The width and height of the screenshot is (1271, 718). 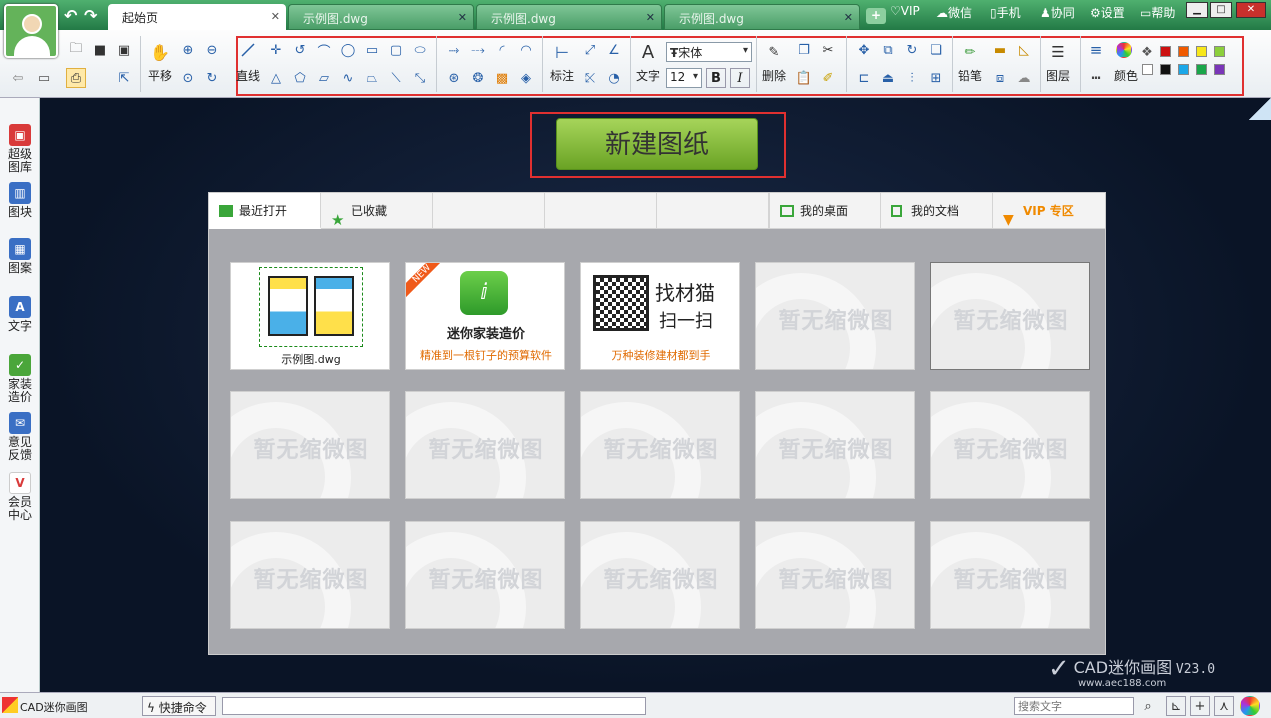 What do you see at coordinates (160, 52) in the screenshot?
I see `pan-hand-icon: ✋` at bounding box center [160, 52].